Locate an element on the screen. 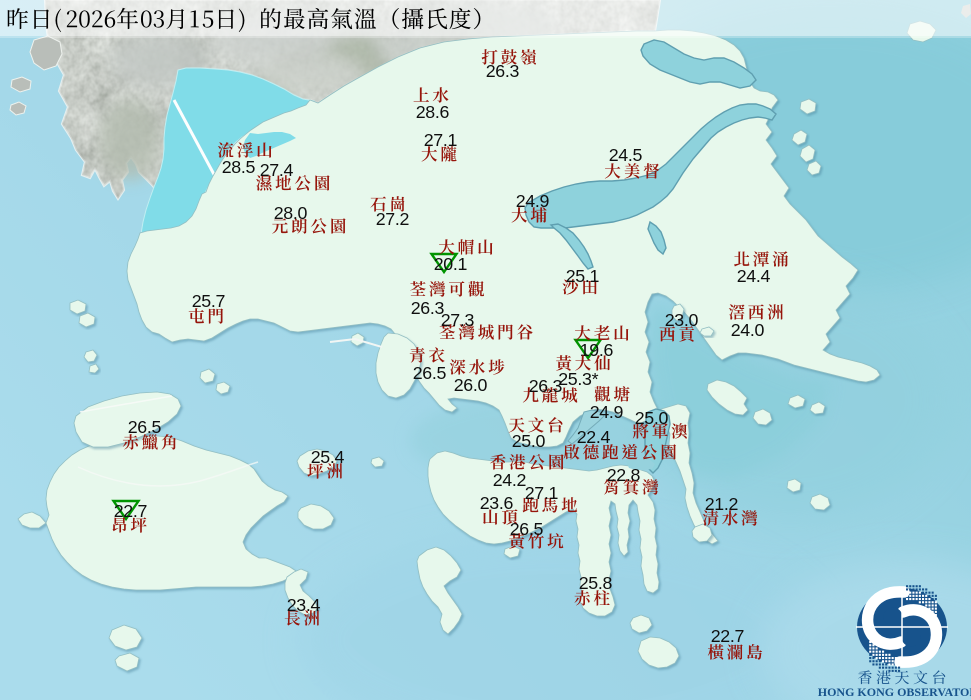 This screenshot has height=700, width=971. svg-text: HONG KONG OBSERVATORY is located at coordinates (894, 692).